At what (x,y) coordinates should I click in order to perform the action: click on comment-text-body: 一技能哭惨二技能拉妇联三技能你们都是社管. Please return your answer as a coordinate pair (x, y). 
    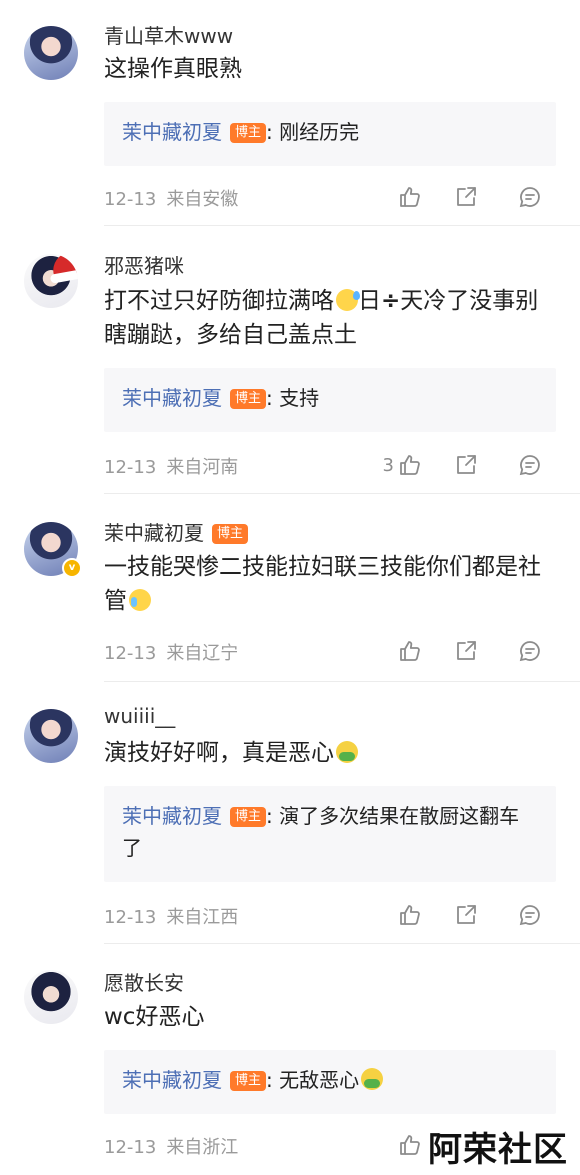
    Looking at the image, I should click on (322, 584).